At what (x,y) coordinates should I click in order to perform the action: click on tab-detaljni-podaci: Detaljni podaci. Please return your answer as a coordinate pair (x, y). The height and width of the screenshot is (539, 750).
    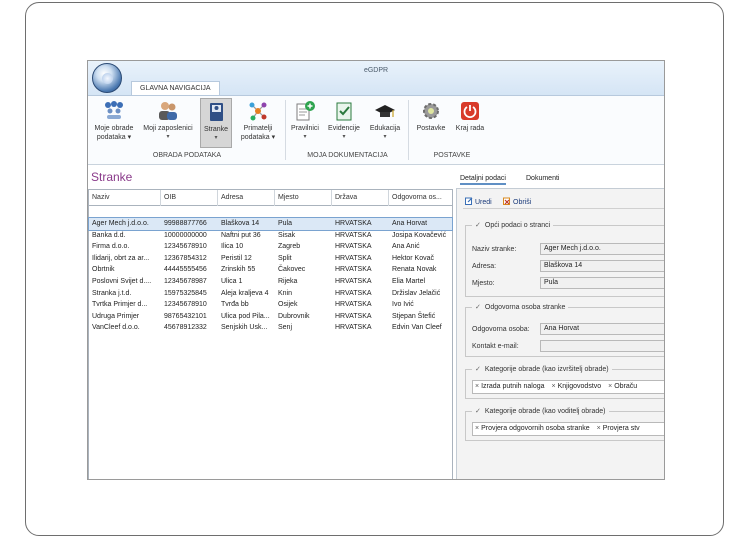
    Looking at the image, I should click on (483, 180).